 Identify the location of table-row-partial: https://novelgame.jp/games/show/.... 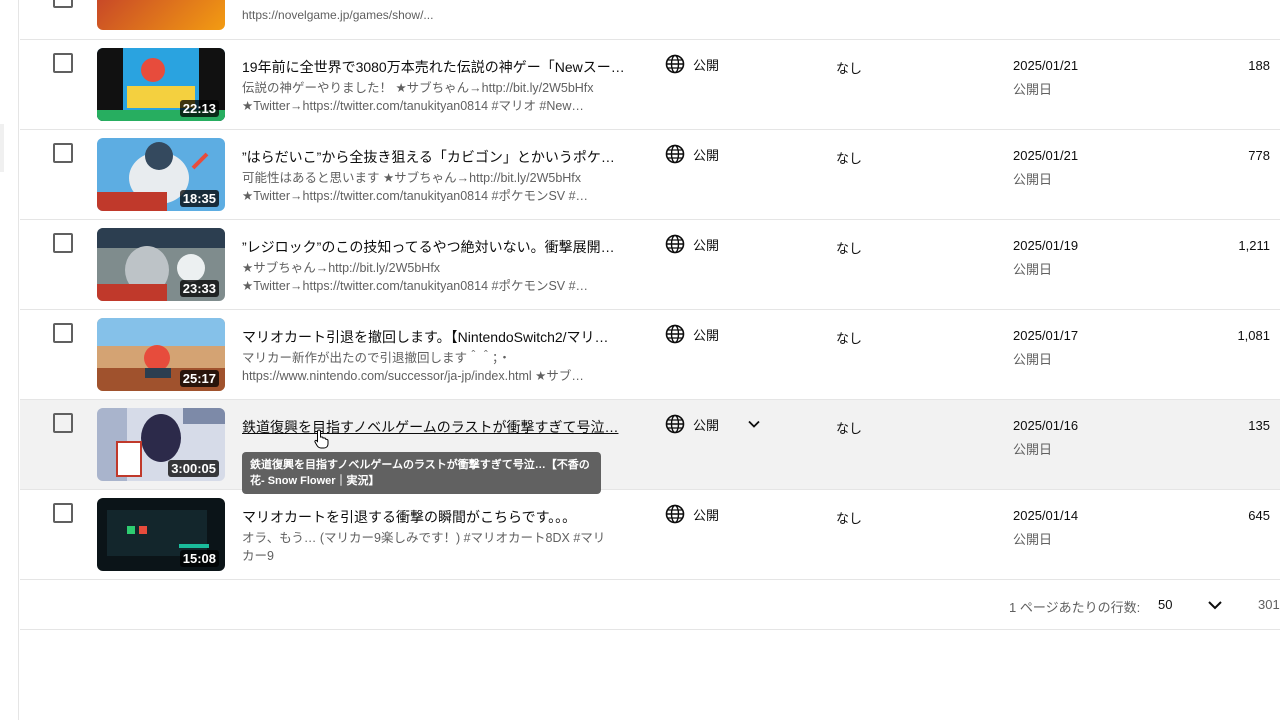
(650, 20).